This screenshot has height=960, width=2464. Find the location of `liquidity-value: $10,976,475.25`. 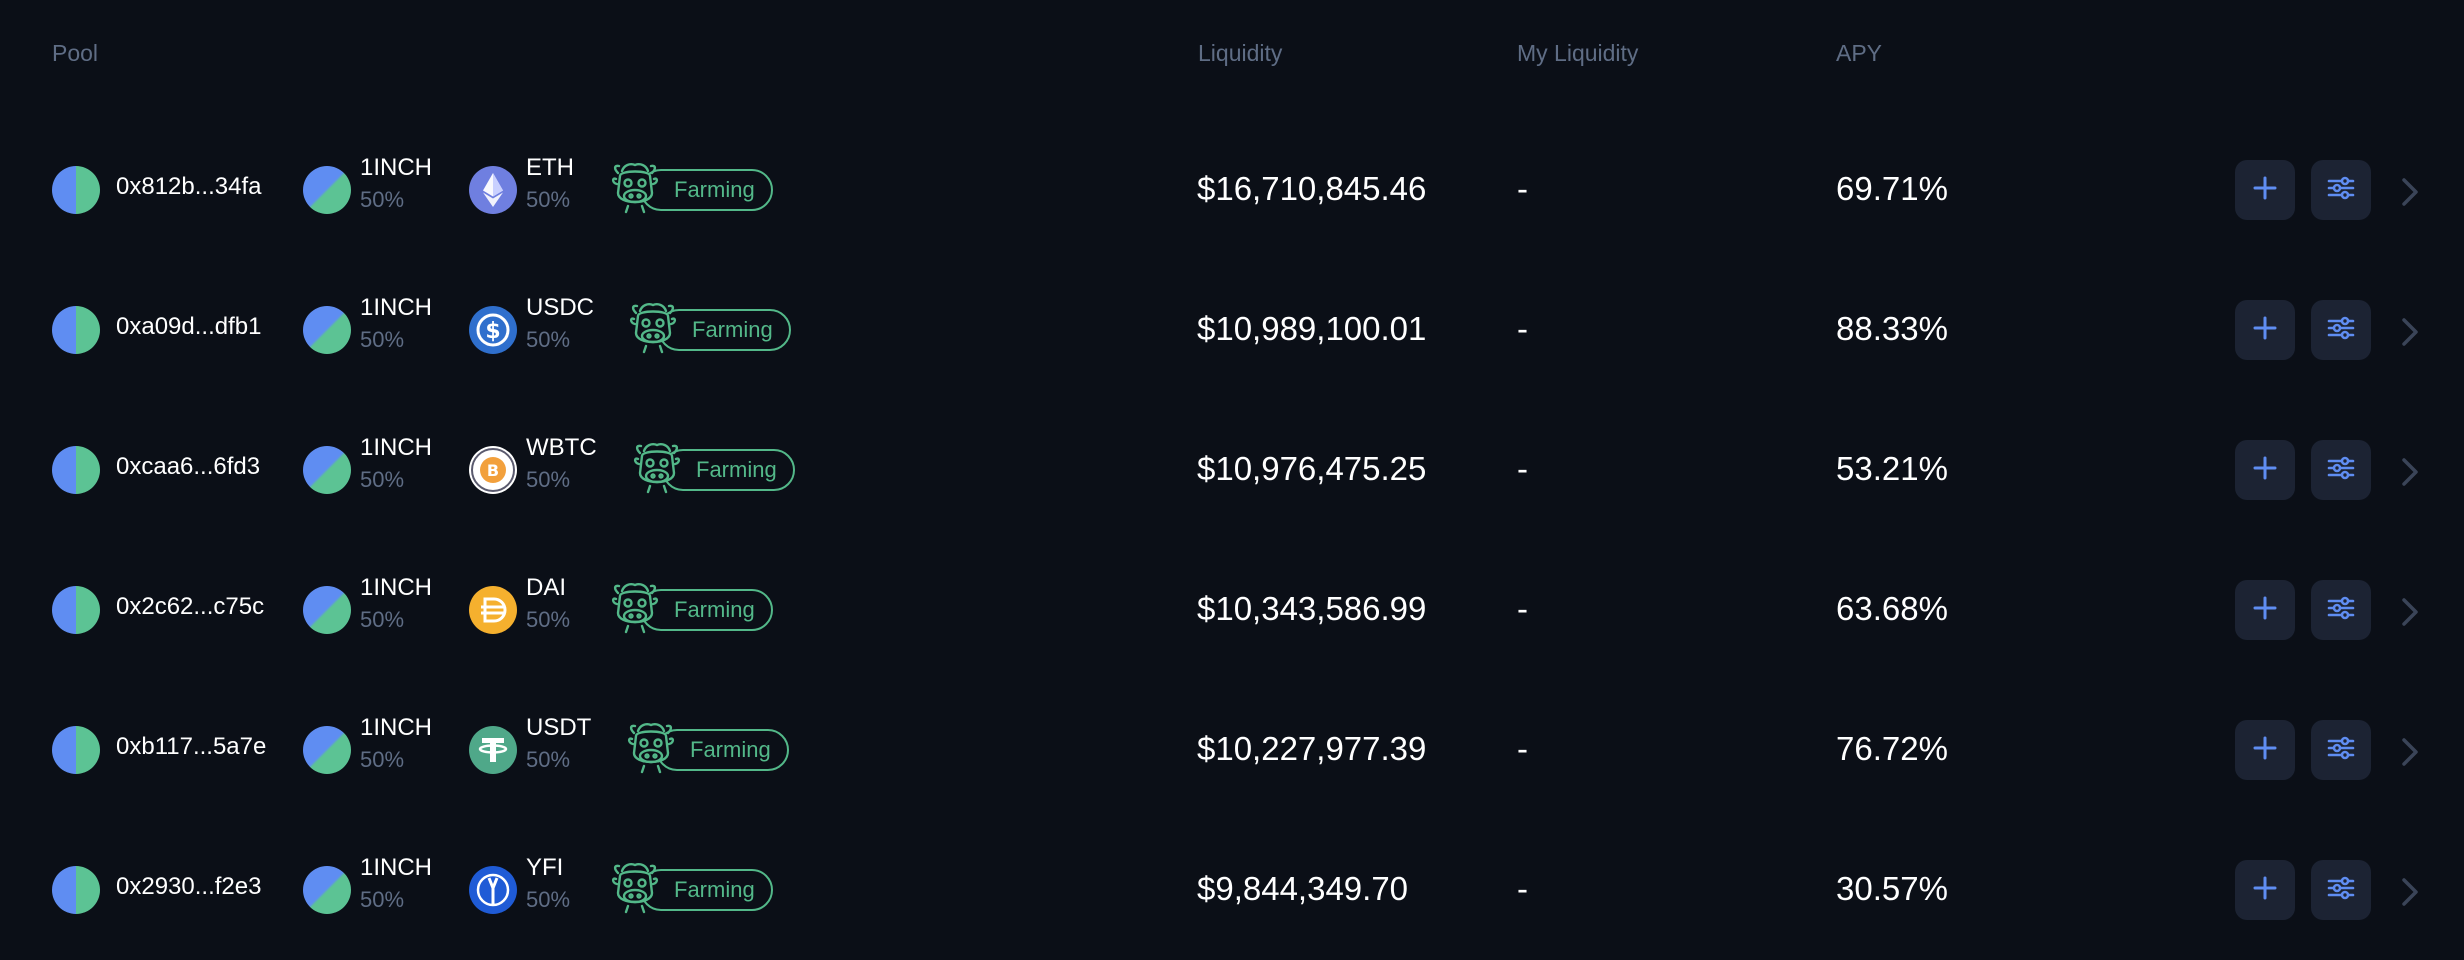

liquidity-value: $10,976,475.25 is located at coordinates (1312, 468).